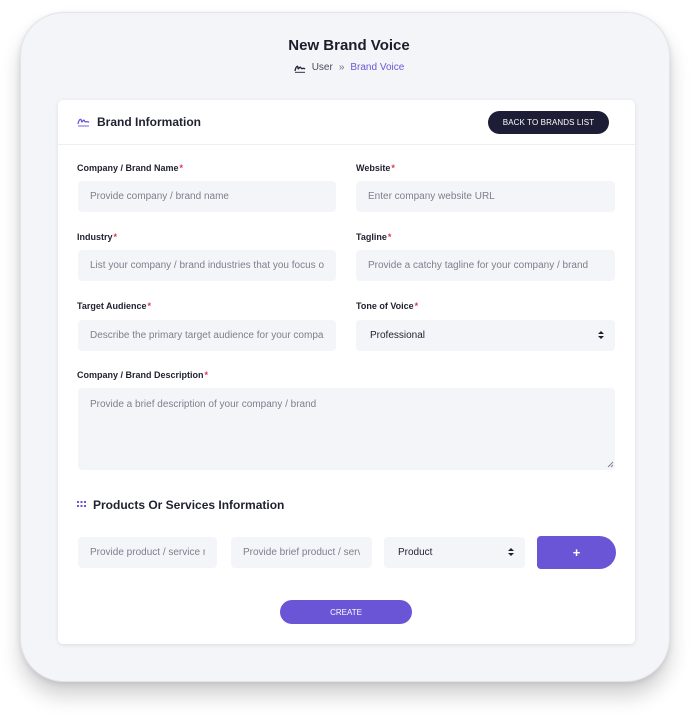  Describe the element at coordinates (349, 45) in the screenshot. I see `page-title: New Brand Voice` at that location.